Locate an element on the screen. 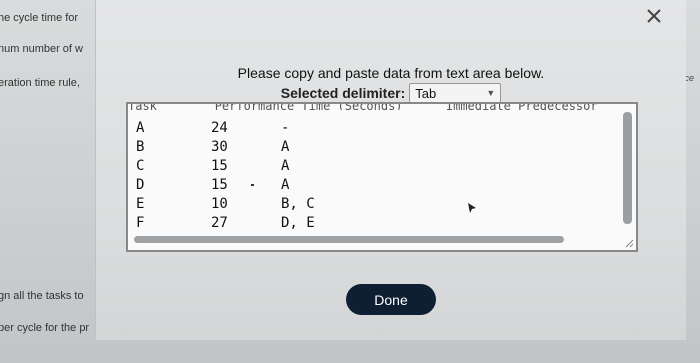  vertical-scrollbar is located at coordinates (627, 168).